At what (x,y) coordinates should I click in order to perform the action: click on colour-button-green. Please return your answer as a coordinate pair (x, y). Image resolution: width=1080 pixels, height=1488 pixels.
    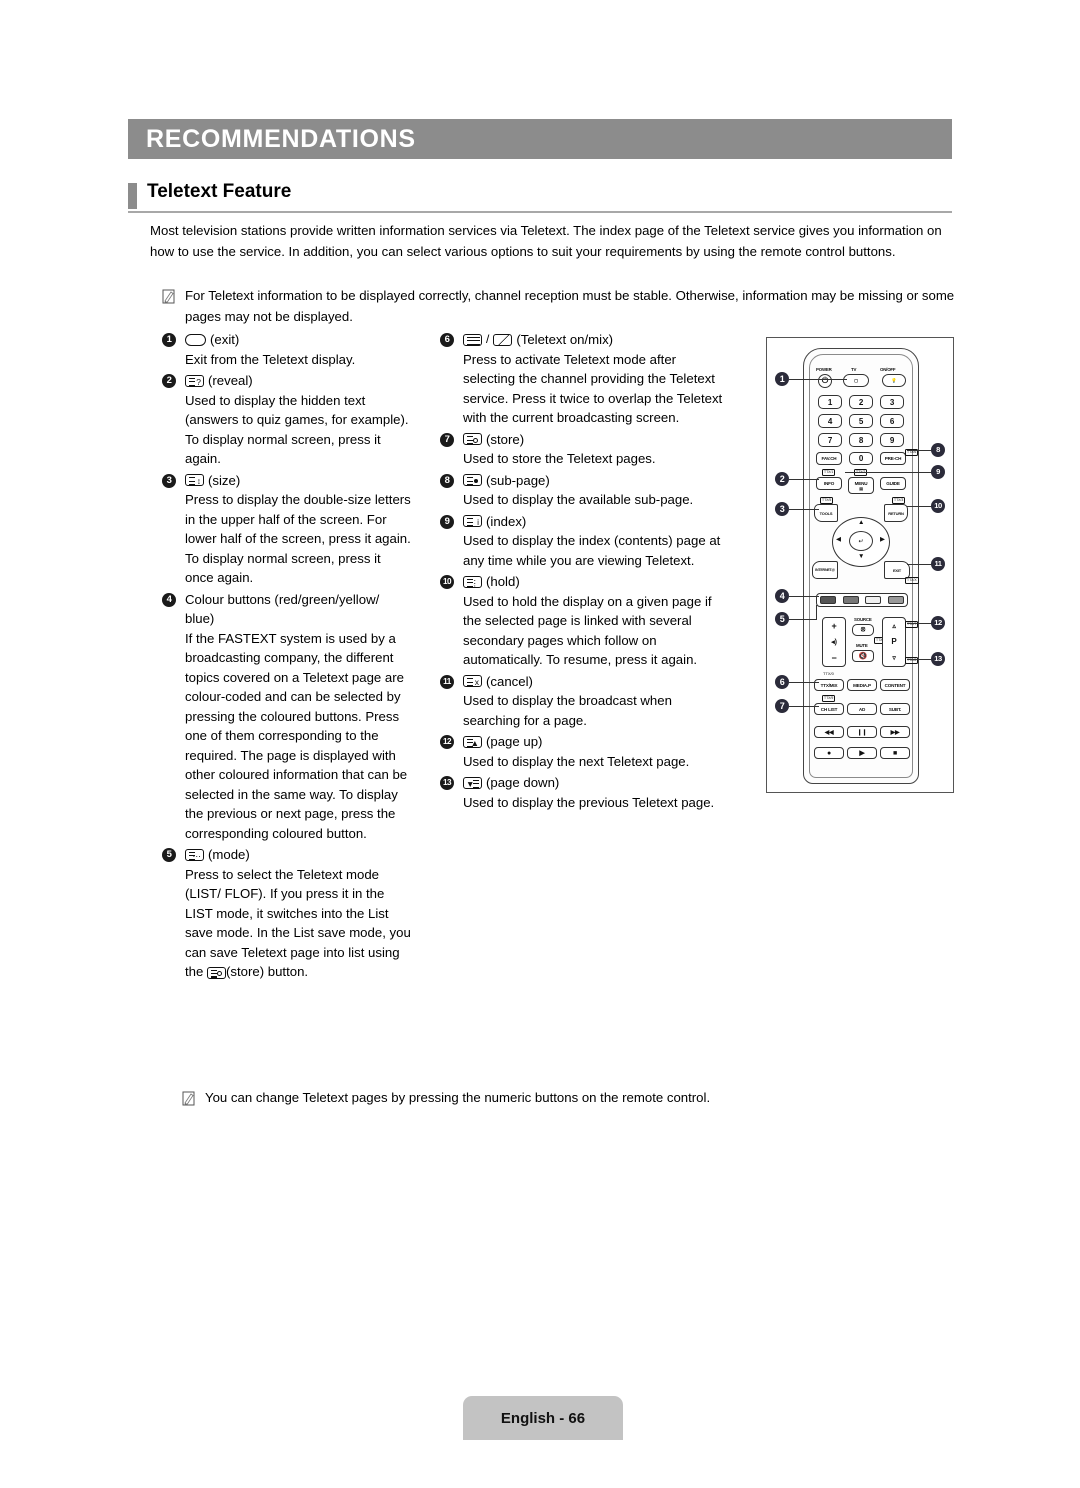
    Looking at the image, I should click on (850, 600).